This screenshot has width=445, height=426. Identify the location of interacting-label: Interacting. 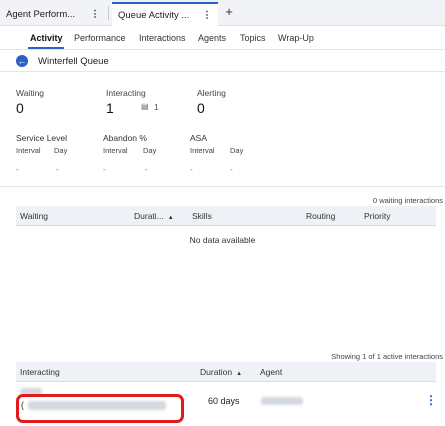
(126, 93).